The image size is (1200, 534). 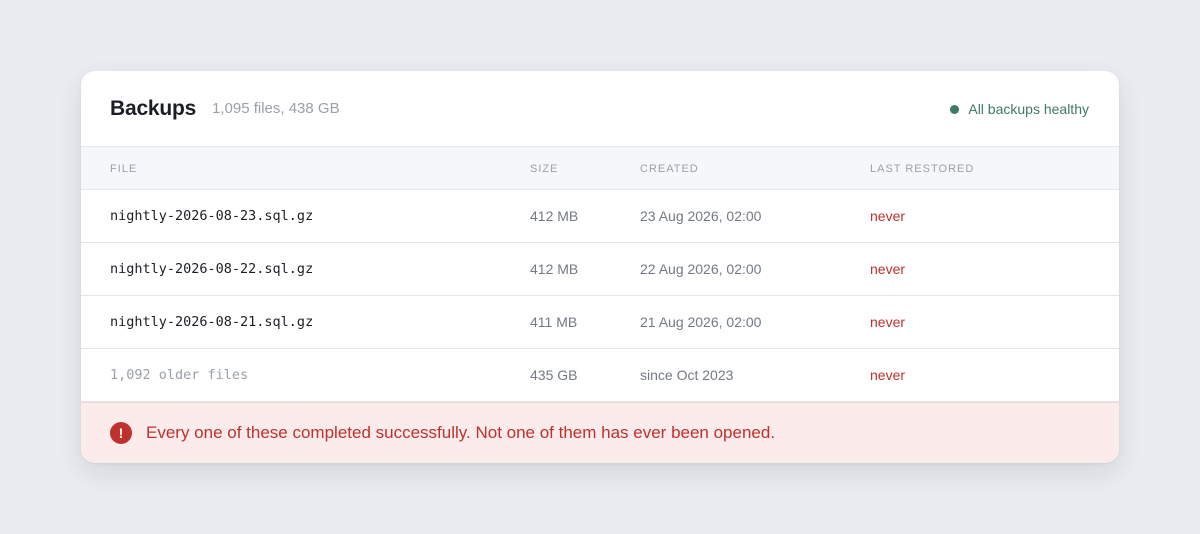 What do you see at coordinates (922, 169) in the screenshot?
I see `column-header-last-restored: LAST RESTORED` at bounding box center [922, 169].